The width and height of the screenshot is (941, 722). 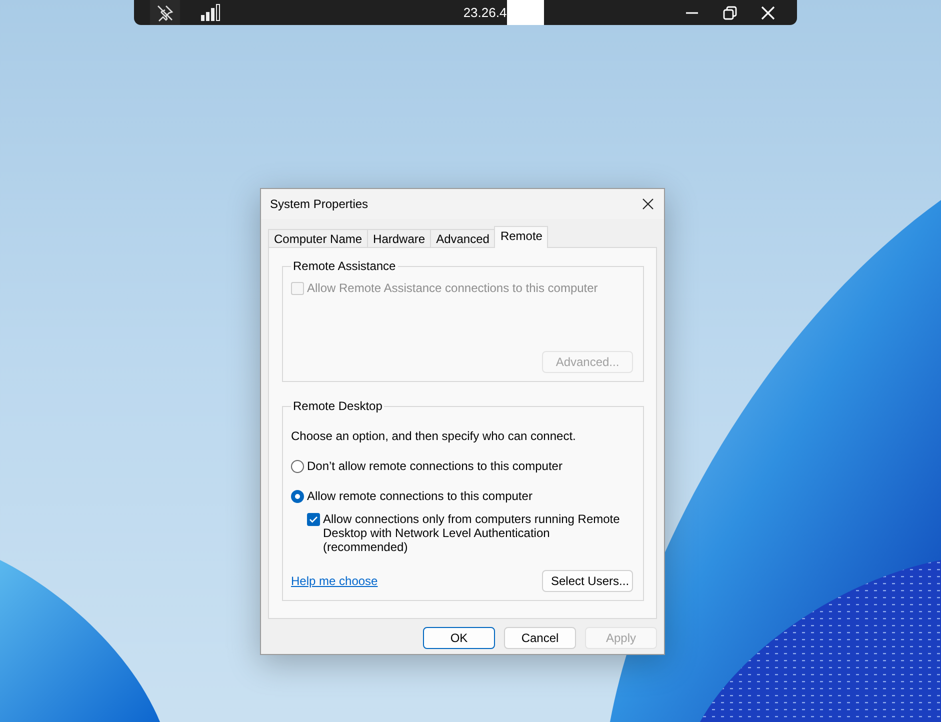 What do you see at coordinates (485, 12) in the screenshot?
I see `connection-title: 23.26.4` at bounding box center [485, 12].